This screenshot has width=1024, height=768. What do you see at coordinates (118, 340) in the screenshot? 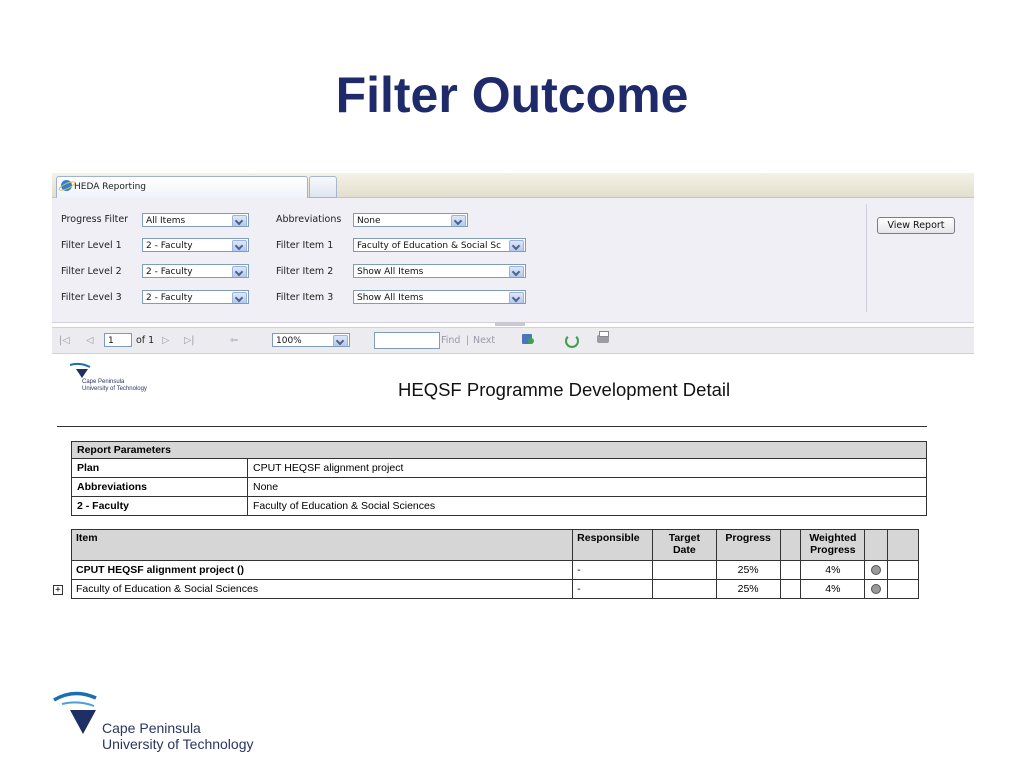
I see `page-number-input: 1` at bounding box center [118, 340].